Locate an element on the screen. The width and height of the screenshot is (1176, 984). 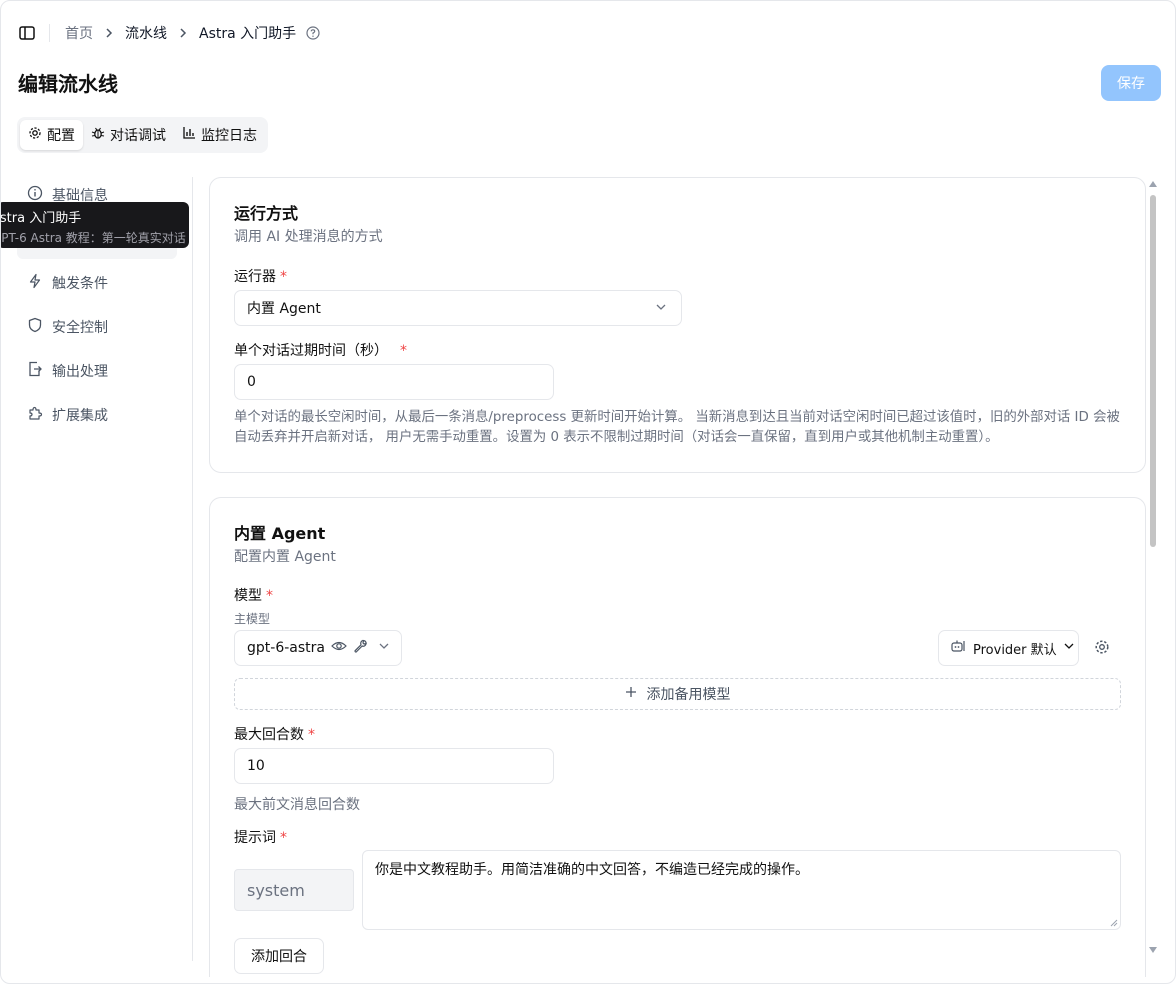
card-description: 调用 AI 处理消息的方式 is located at coordinates (308, 237).